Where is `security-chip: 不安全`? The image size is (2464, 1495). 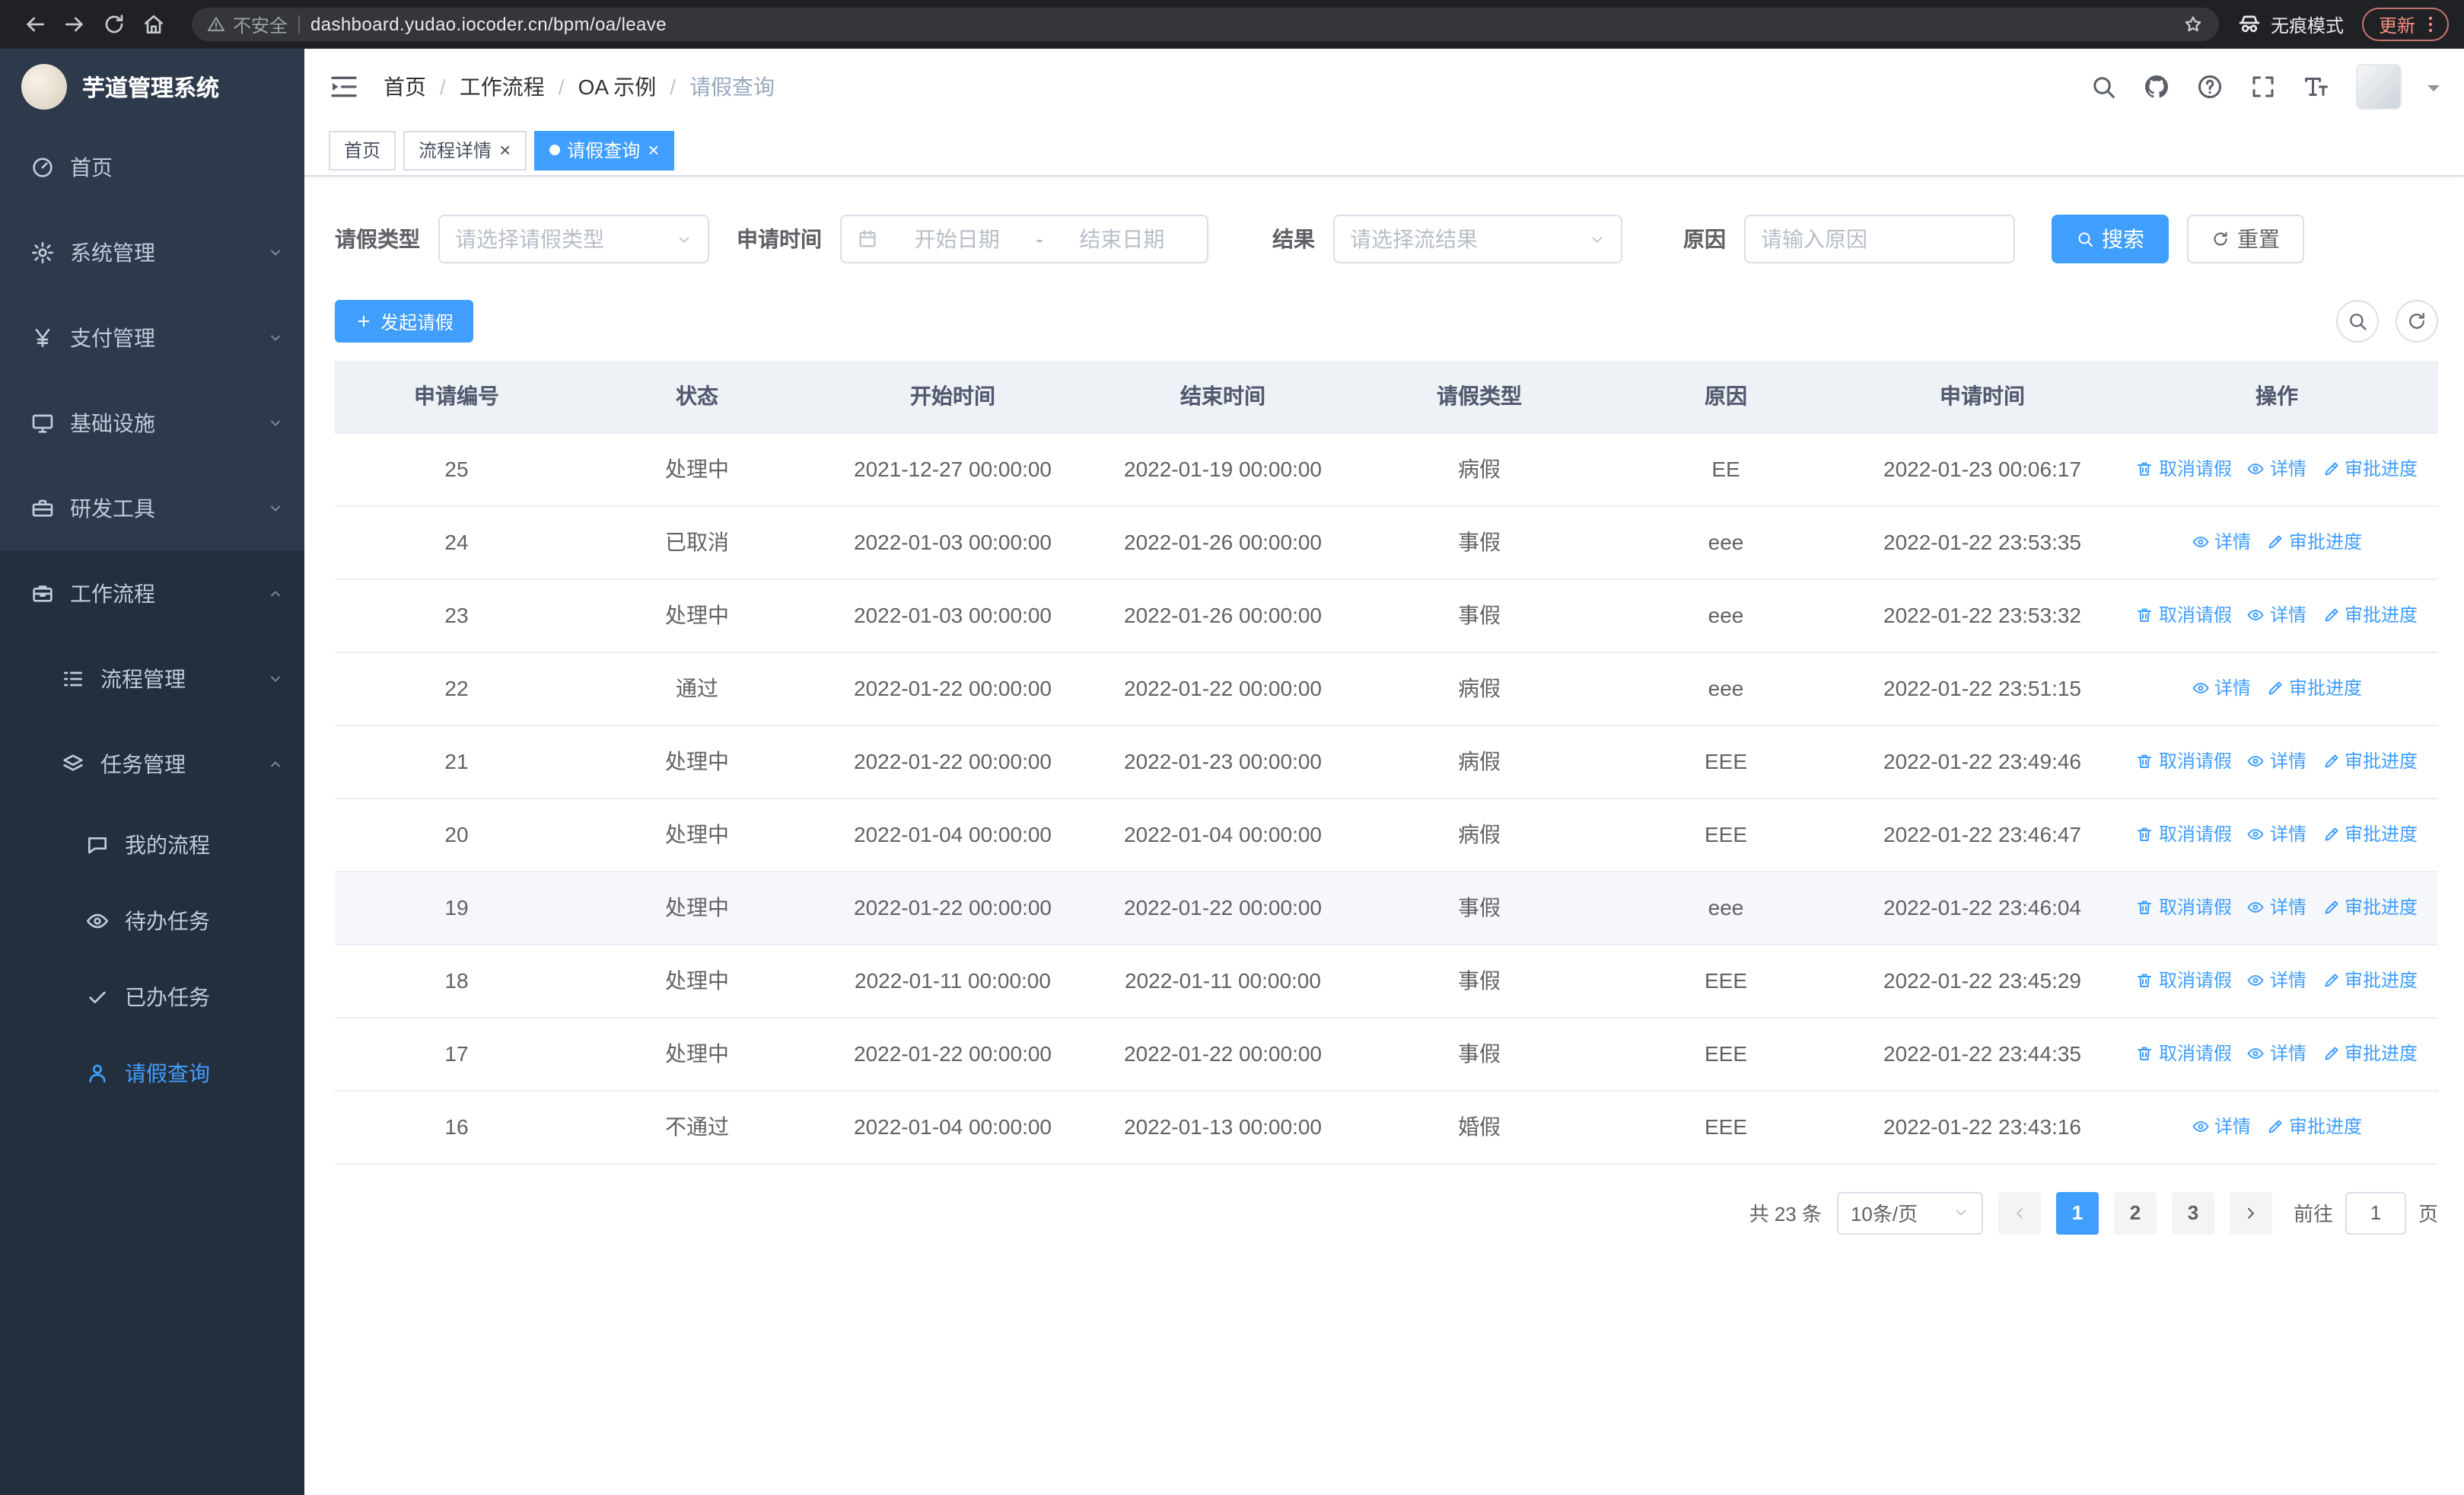
security-chip: 不安全 is located at coordinates (247, 24).